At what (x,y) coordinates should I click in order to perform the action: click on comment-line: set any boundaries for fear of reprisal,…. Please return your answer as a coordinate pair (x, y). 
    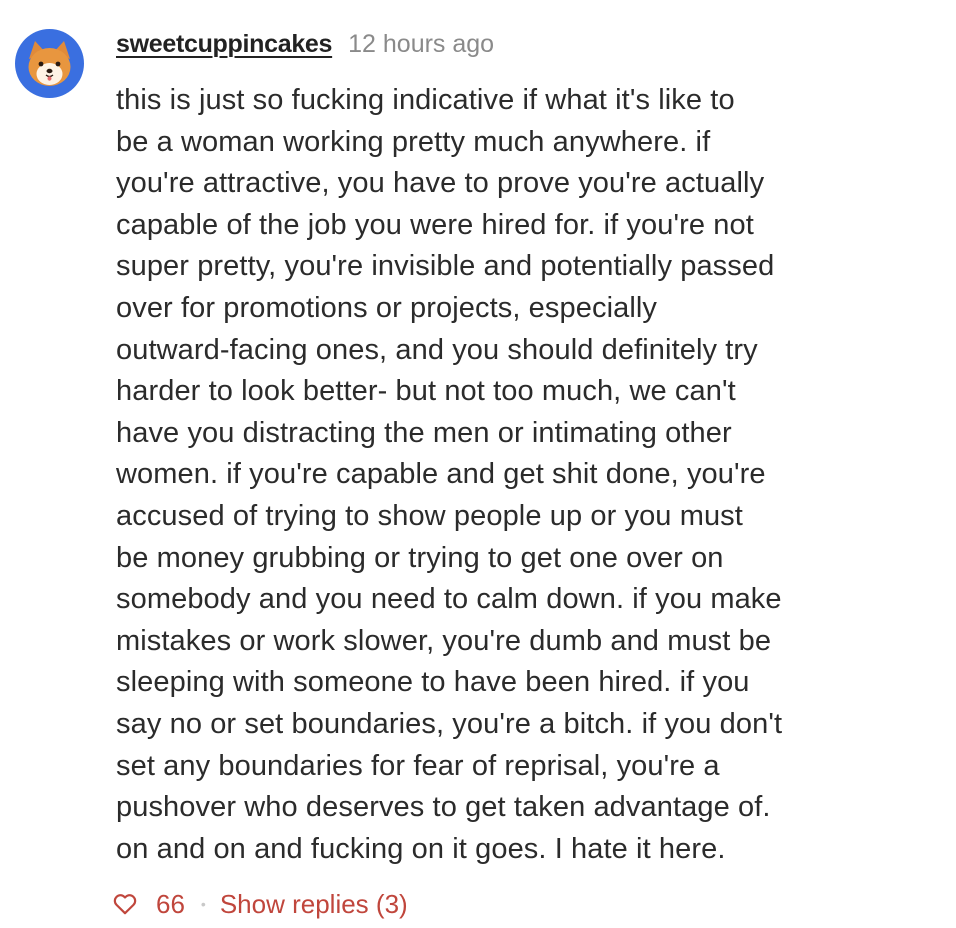
    Looking at the image, I should click on (418, 765).